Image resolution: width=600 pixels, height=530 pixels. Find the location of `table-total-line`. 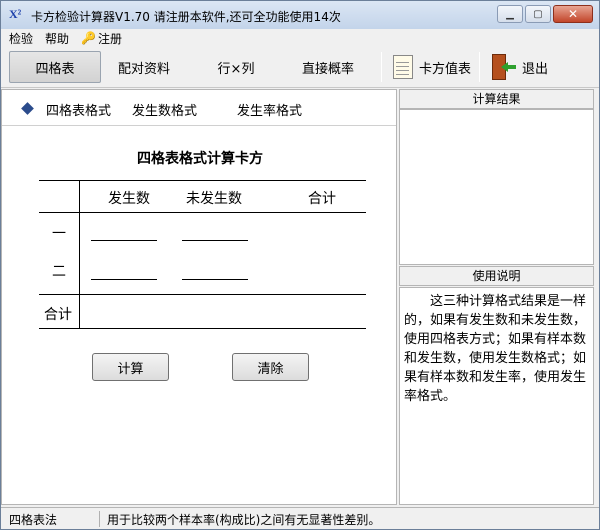

table-total-line is located at coordinates (202, 294).